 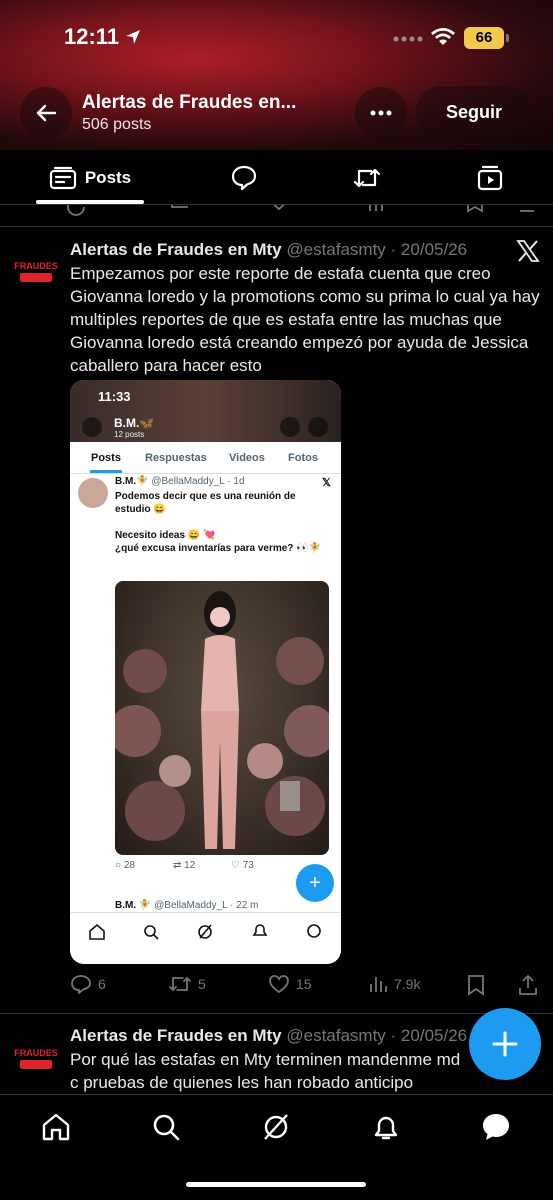 I want to click on embed-search-icon, so click(x=290, y=427).